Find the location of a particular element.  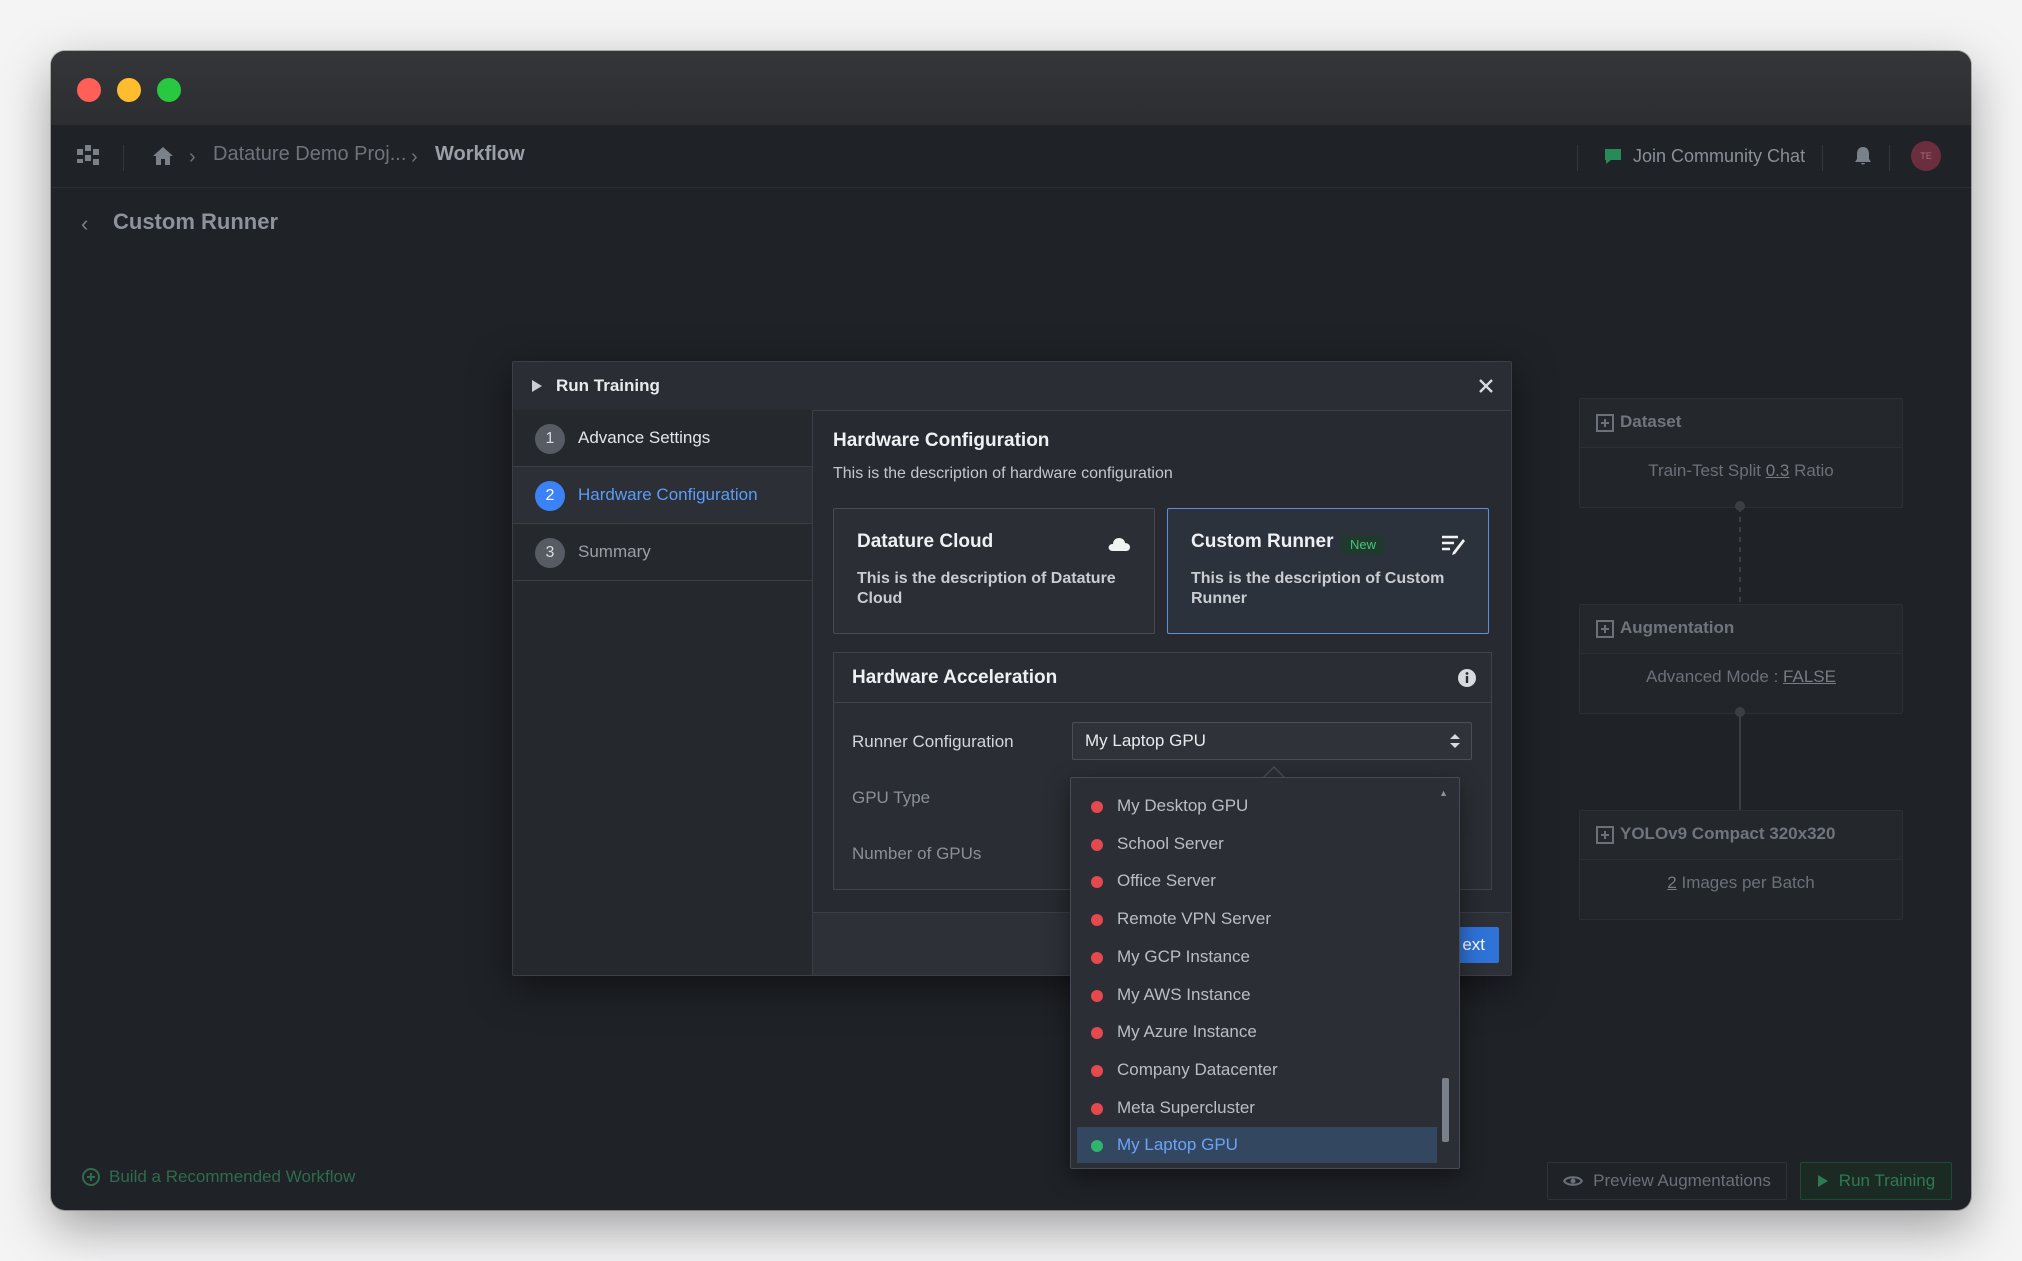

new-badge: New is located at coordinates (1363, 544).